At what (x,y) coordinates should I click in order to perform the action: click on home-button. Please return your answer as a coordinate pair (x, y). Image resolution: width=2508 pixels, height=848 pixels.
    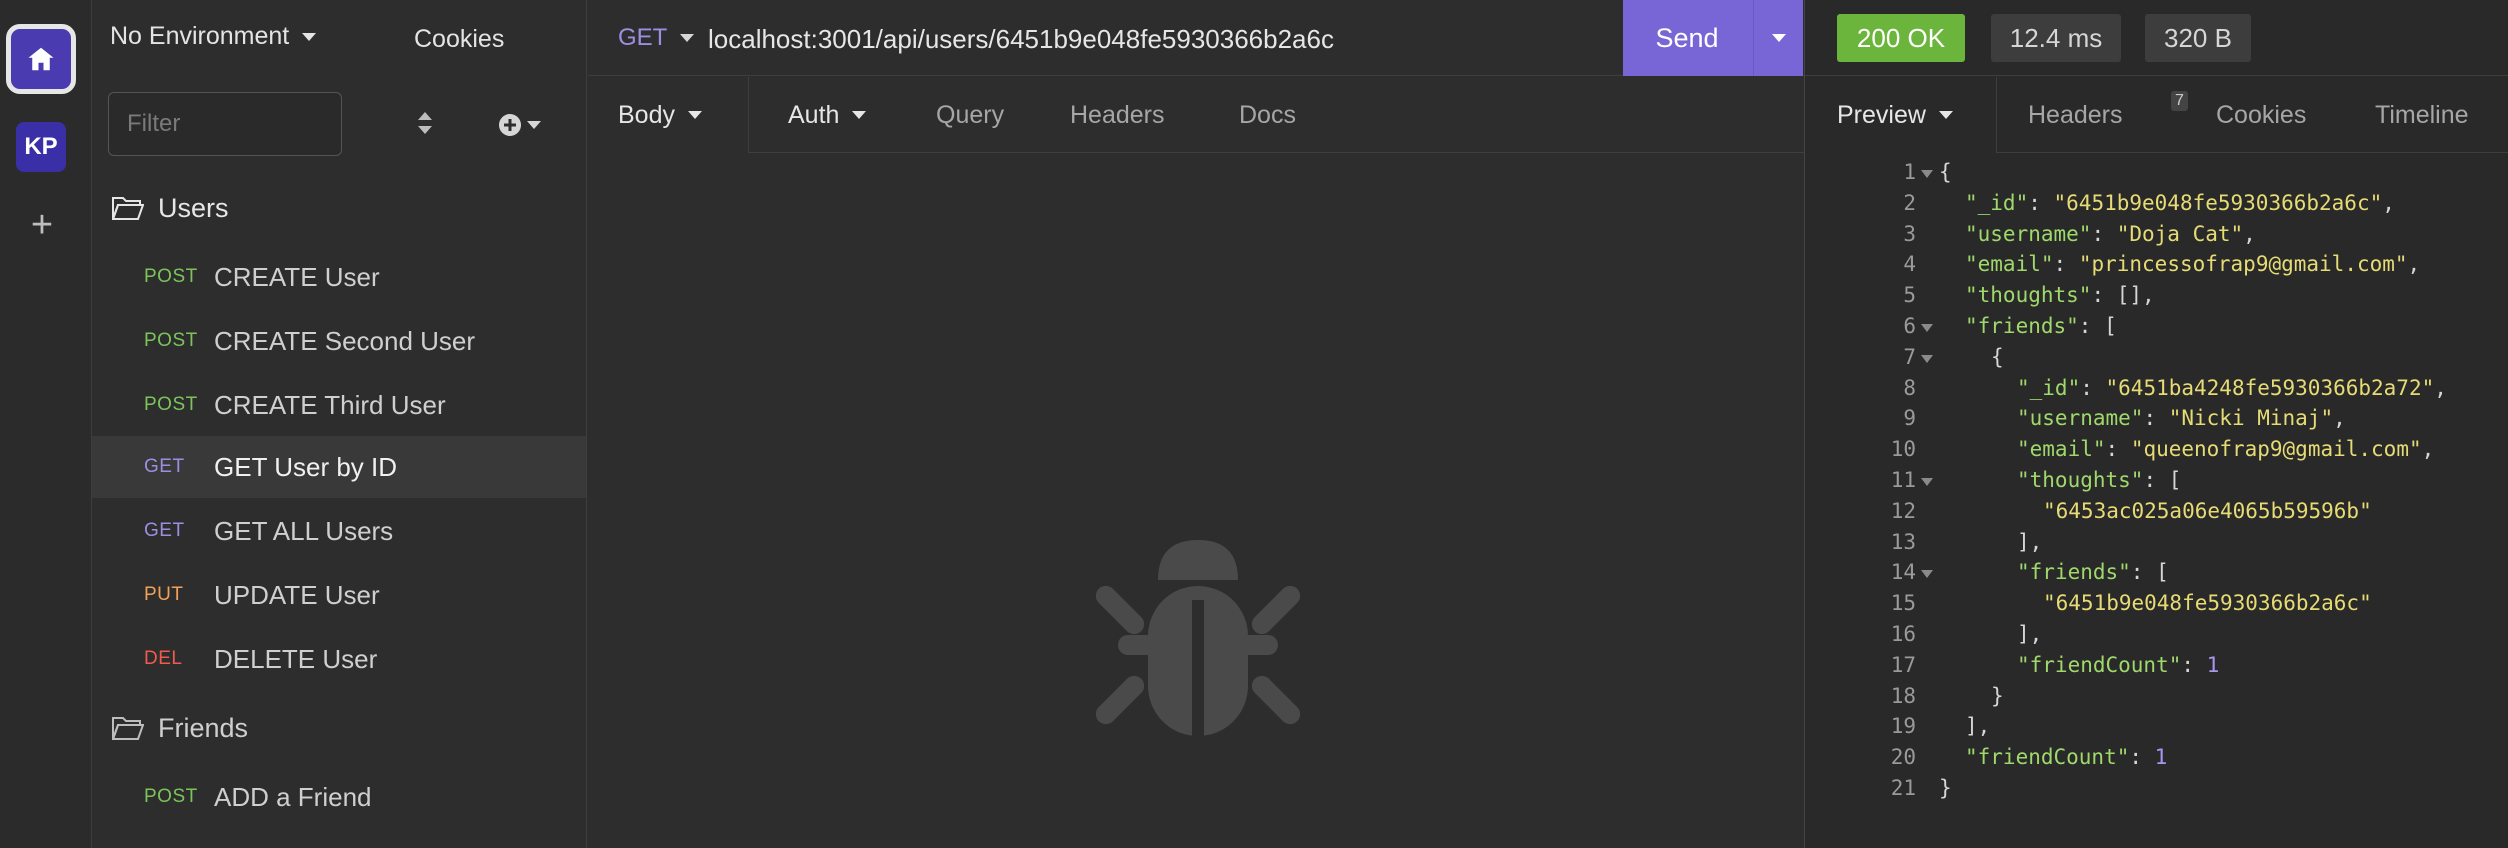
    Looking at the image, I should click on (41, 59).